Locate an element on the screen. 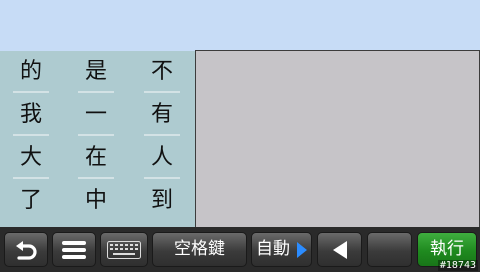 Image resolution: width=480 pixels, height=272 pixels. undo-icon is located at coordinates (26, 250).